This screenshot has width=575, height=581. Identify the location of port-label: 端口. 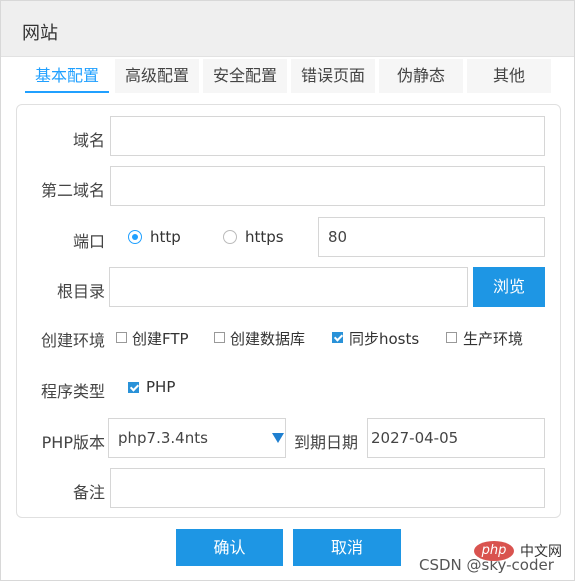
(88, 241).